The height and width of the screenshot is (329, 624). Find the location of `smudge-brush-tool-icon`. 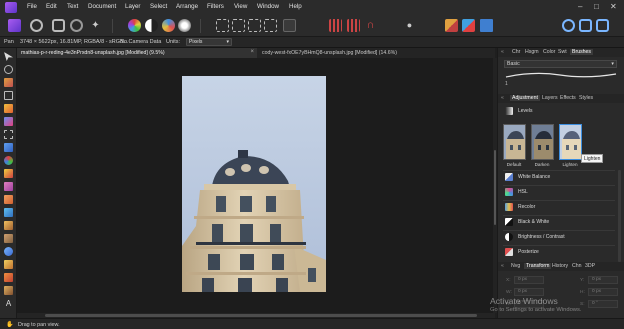

smudge-brush-tool-icon is located at coordinates (8, 238).